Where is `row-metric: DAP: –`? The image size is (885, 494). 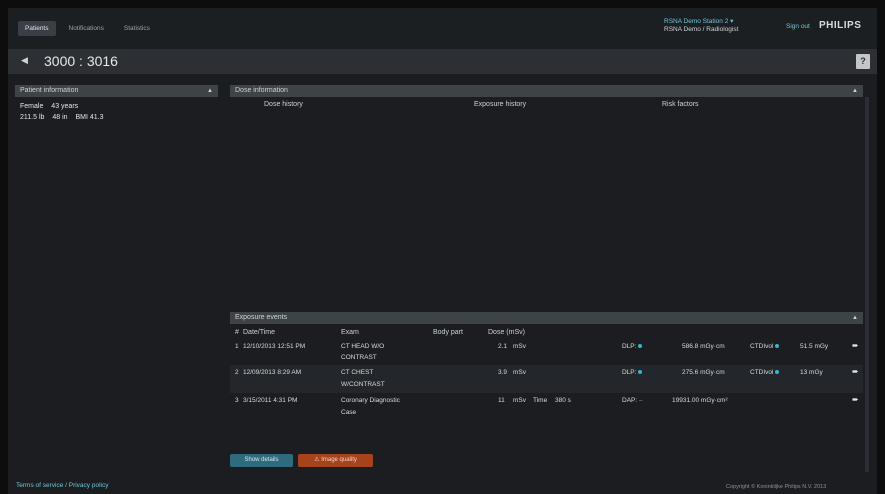 row-metric: DAP: – is located at coordinates (632, 400).